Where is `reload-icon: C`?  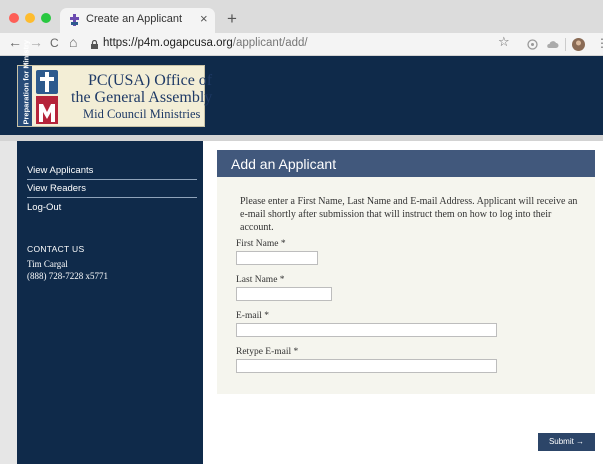
reload-icon: C is located at coordinates (54, 43).